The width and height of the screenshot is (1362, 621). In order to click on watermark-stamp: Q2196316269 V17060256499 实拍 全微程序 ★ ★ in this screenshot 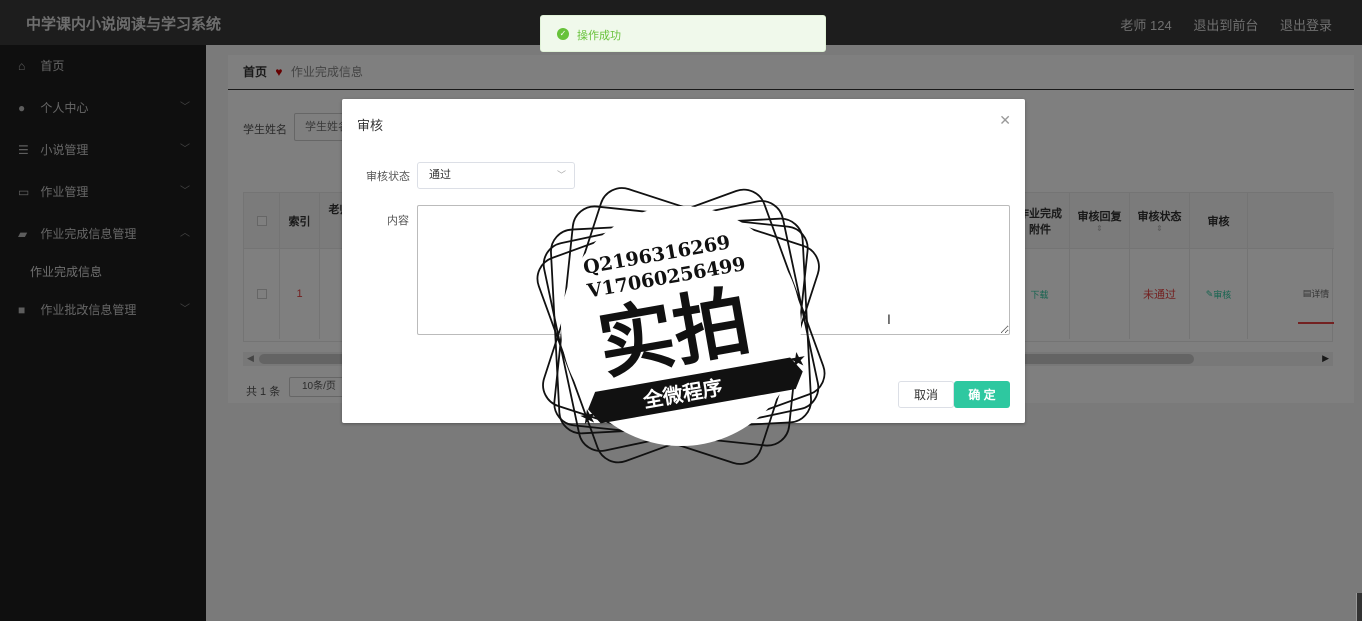, I will do `click(681, 326)`.